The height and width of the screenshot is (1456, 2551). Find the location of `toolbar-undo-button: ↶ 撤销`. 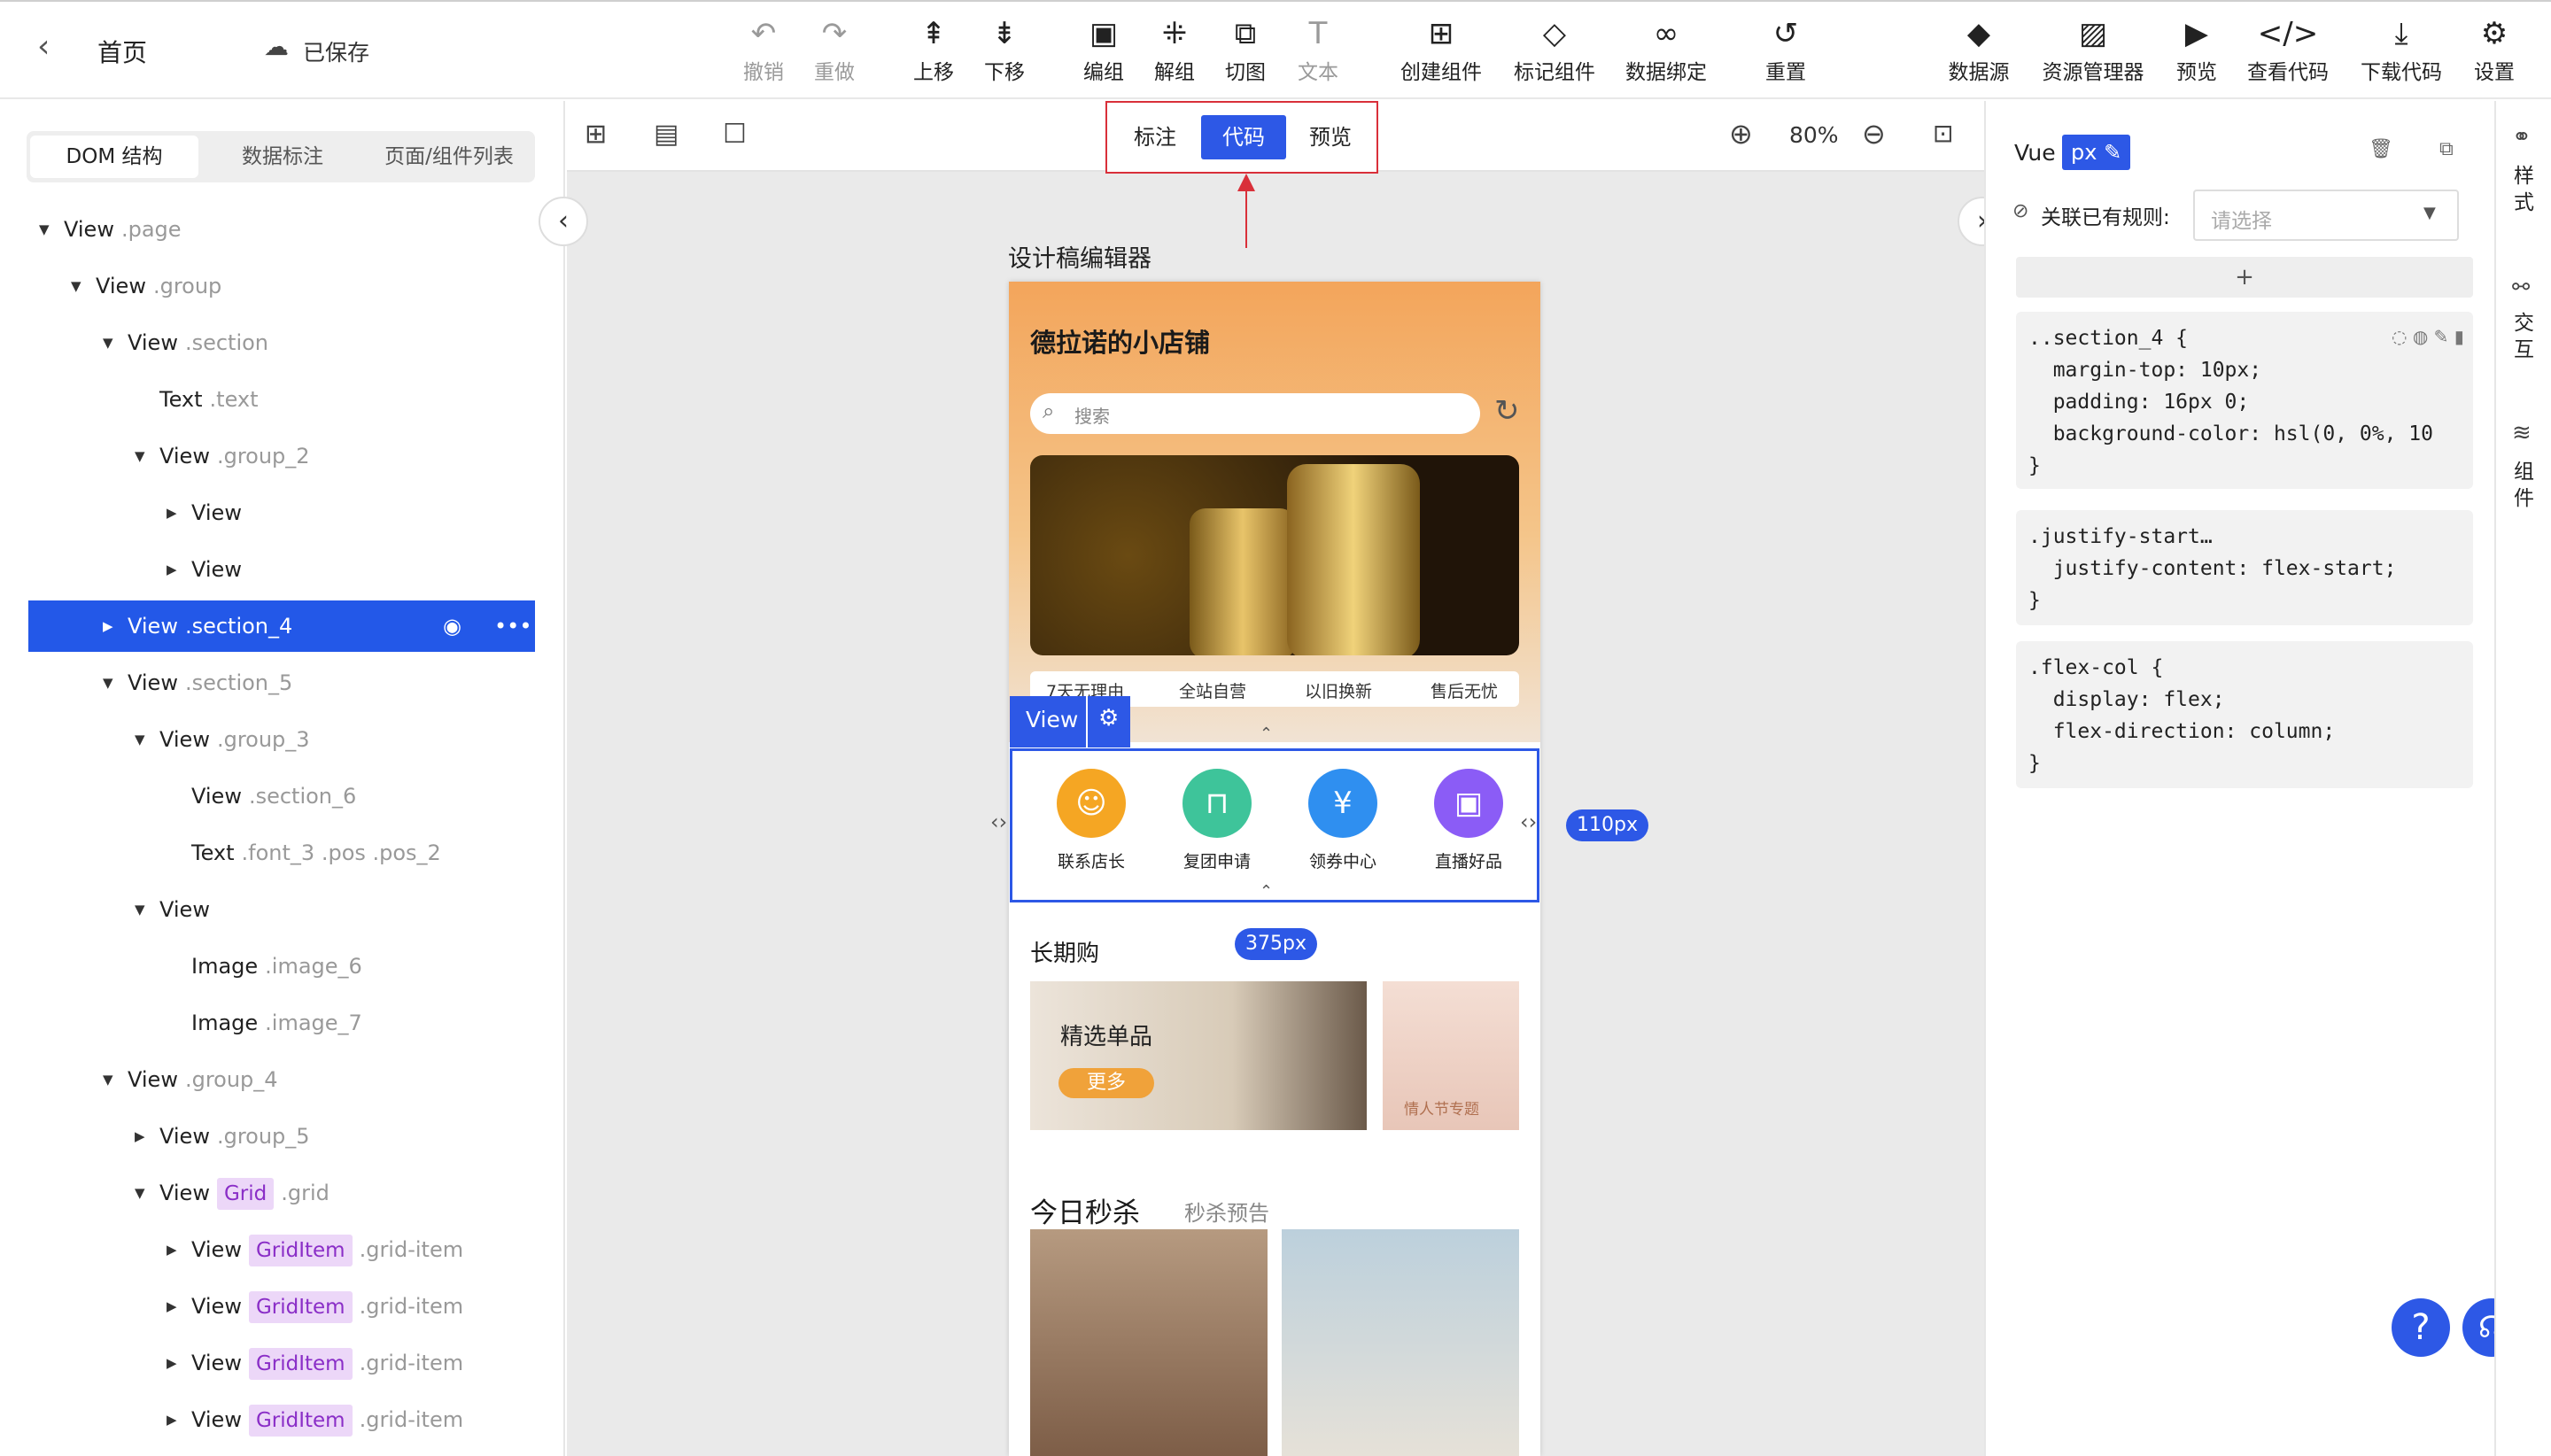

toolbar-undo-button: ↶ 撤销 is located at coordinates (763, 50).